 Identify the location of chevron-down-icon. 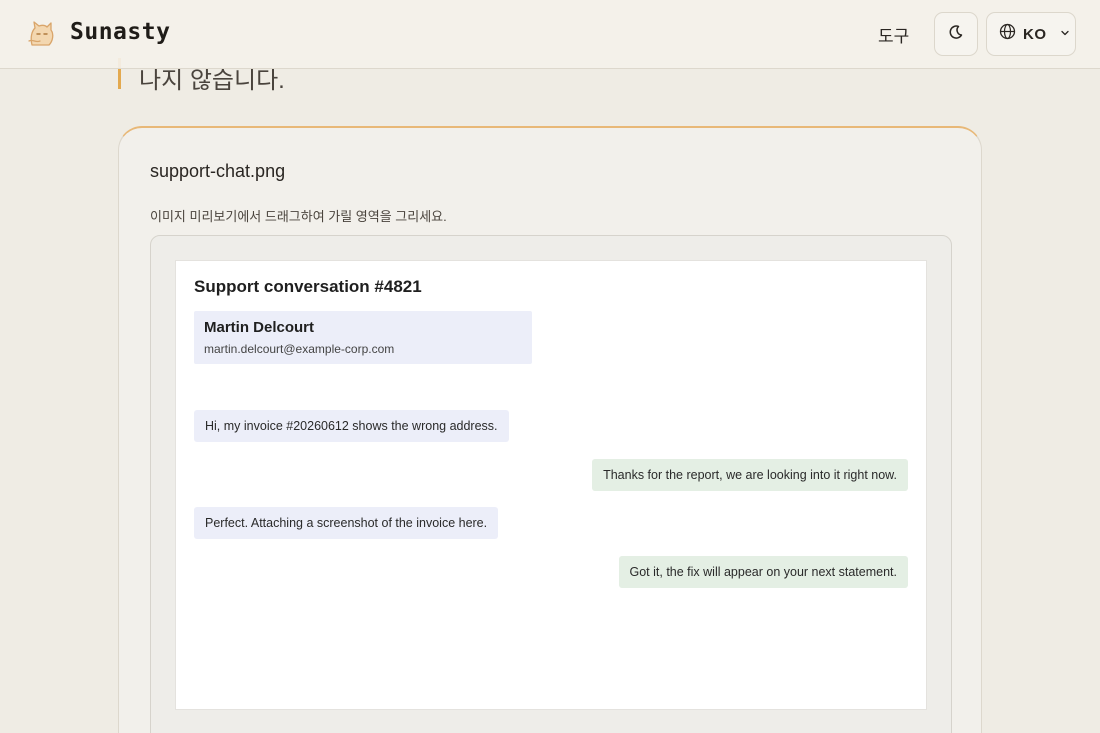
(1065, 34).